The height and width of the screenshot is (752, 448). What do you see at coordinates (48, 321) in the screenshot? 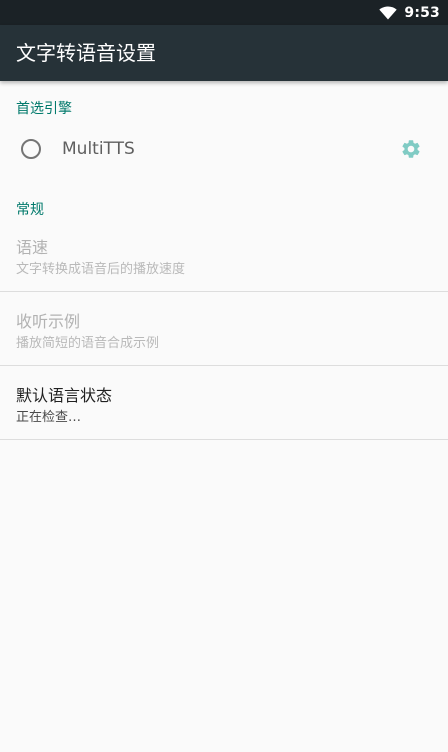
I see `pref-title: 收听示例` at bounding box center [48, 321].